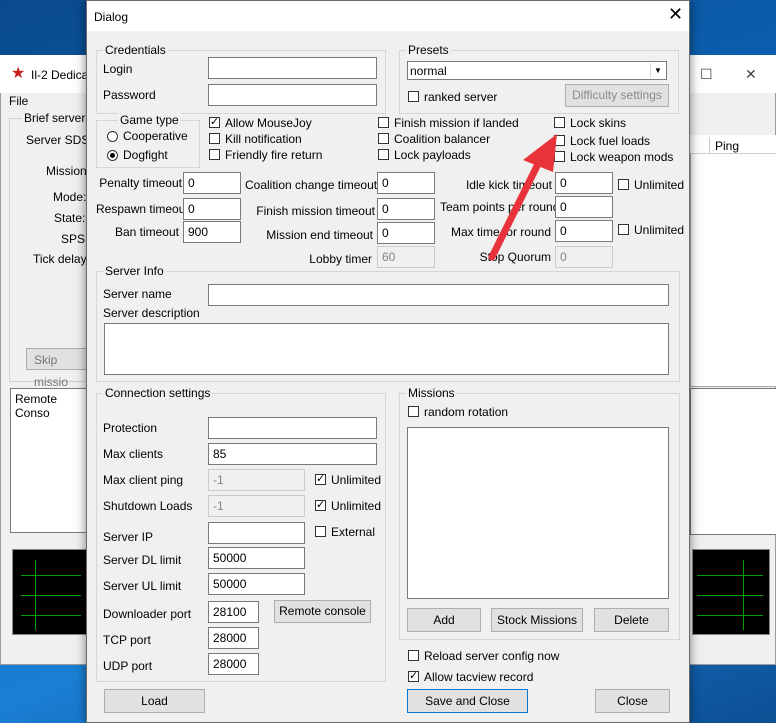 The height and width of the screenshot is (723, 776). What do you see at coordinates (516, 208) in the screenshot?
I see `annotation-arrow-shaft` at bounding box center [516, 208].